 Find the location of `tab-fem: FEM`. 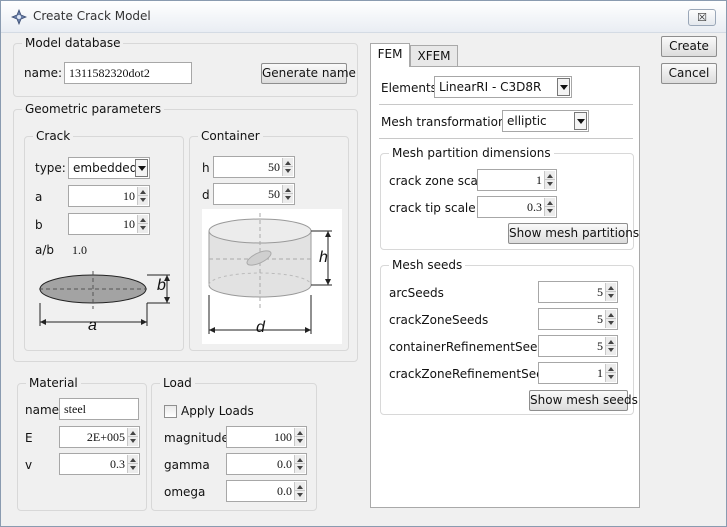

tab-fem: FEM is located at coordinates (390, 55).